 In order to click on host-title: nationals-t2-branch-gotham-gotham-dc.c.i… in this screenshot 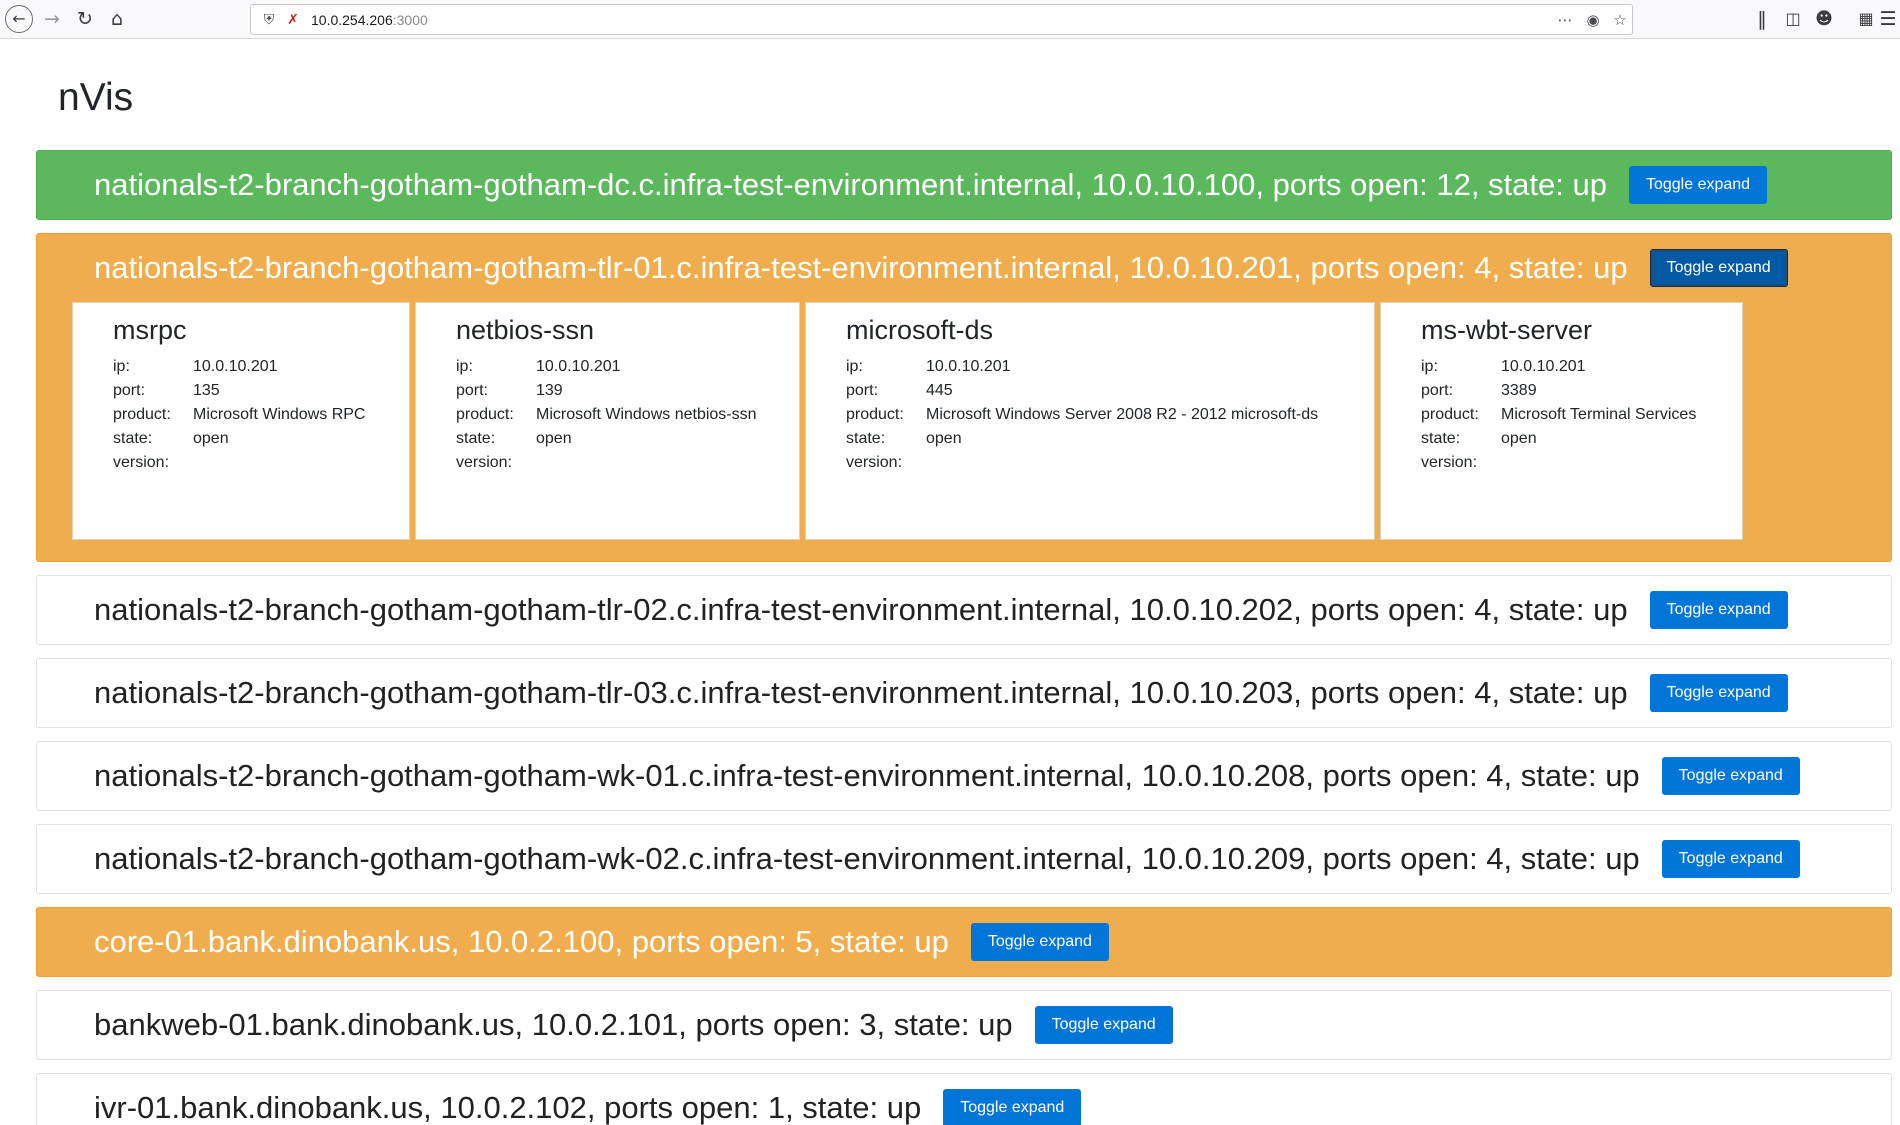, I will do `click(850, 184)`.